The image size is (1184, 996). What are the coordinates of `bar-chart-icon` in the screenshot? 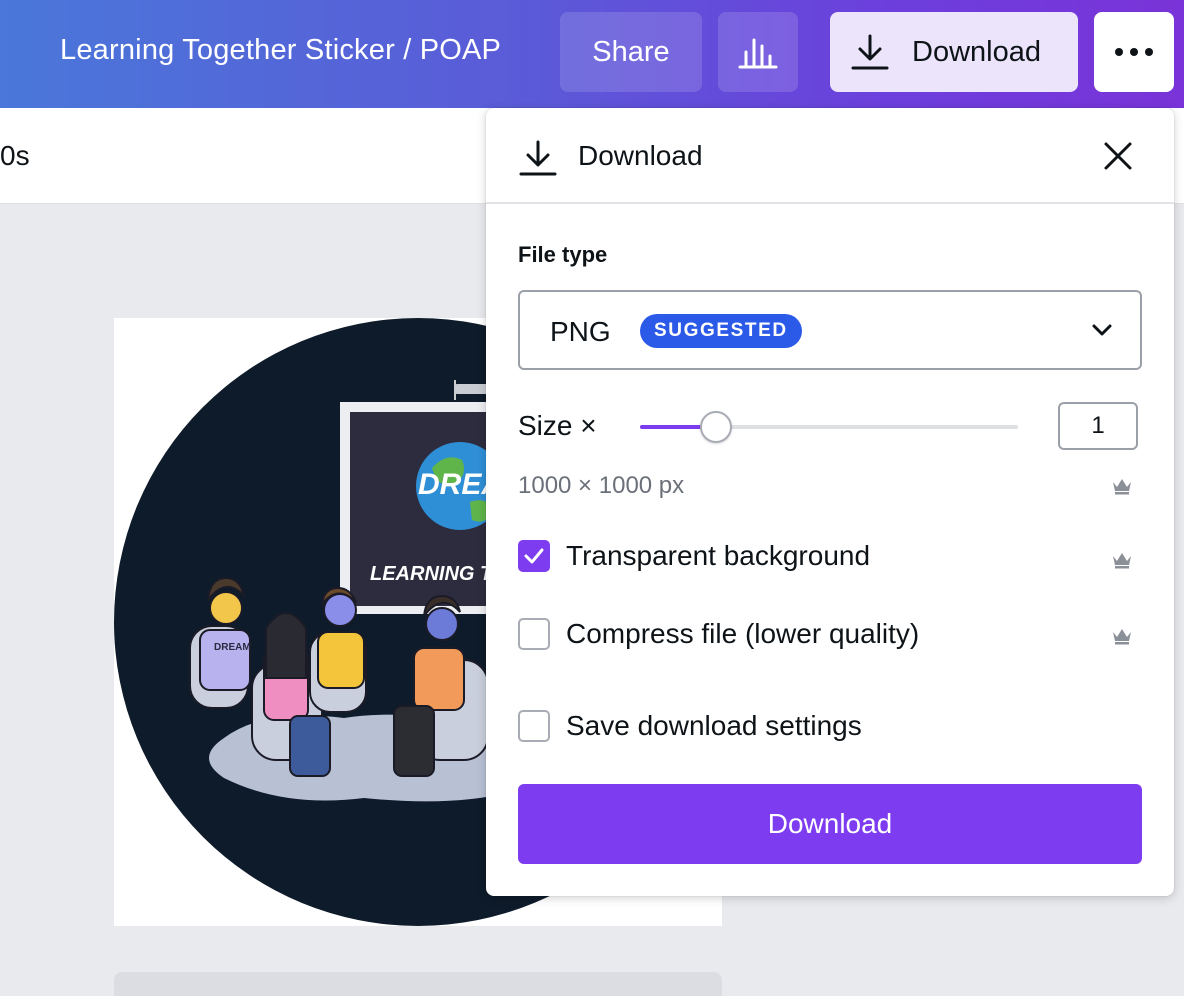 It's located at (758, 53).